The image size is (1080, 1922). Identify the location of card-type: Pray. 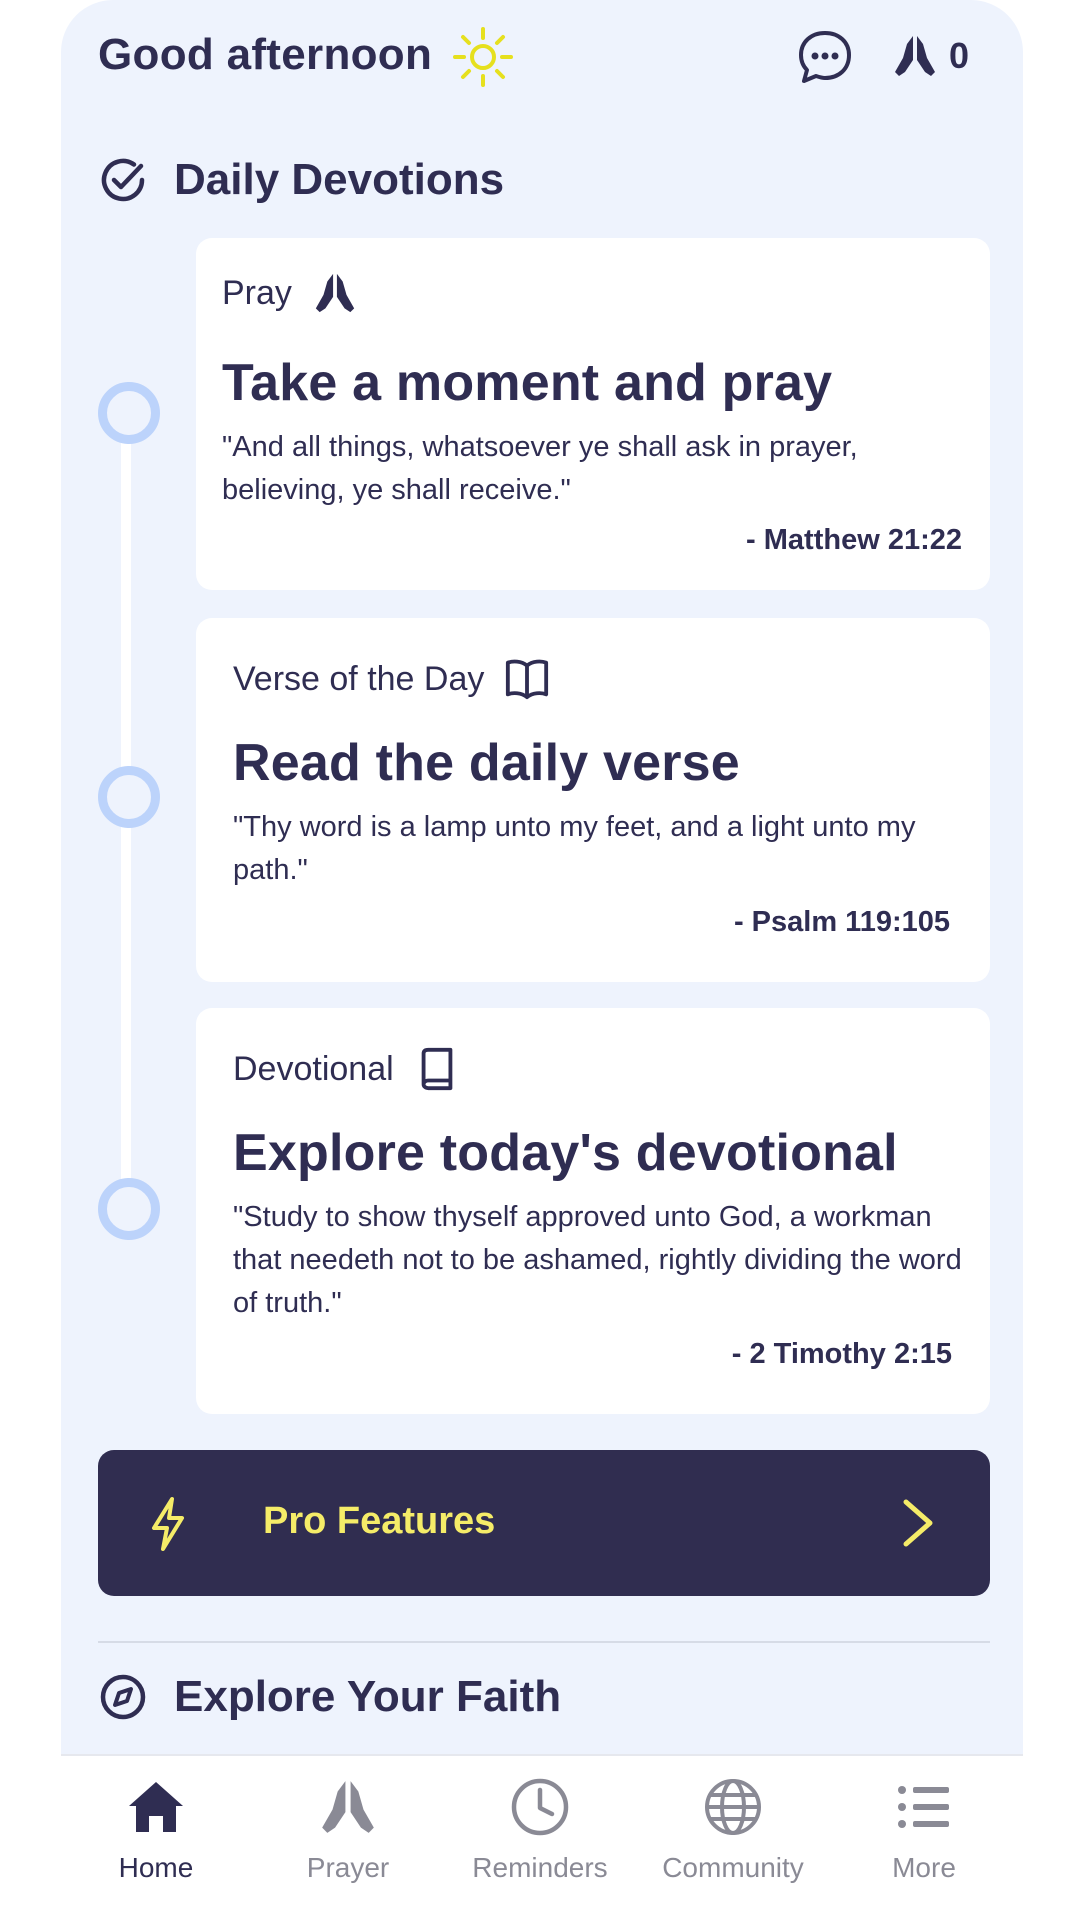
(290, 293).